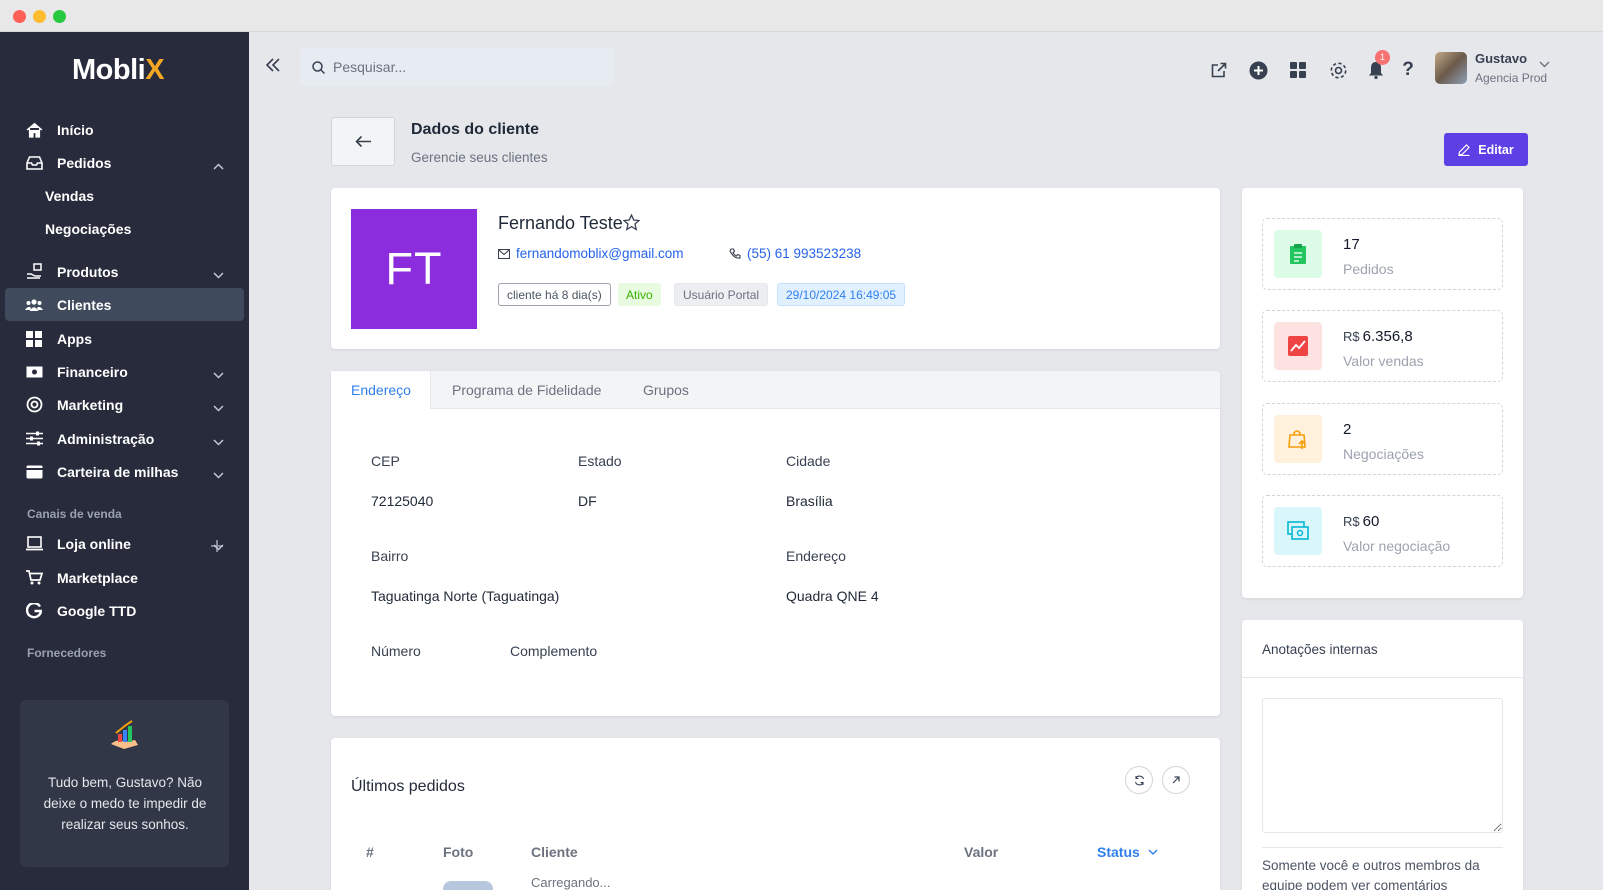 Image resolution: width=1603 pixels, height=890 pixels. Describe the element at coordinates (1298, 254) in the screenshot. I see `clipboard-icon` at that location.